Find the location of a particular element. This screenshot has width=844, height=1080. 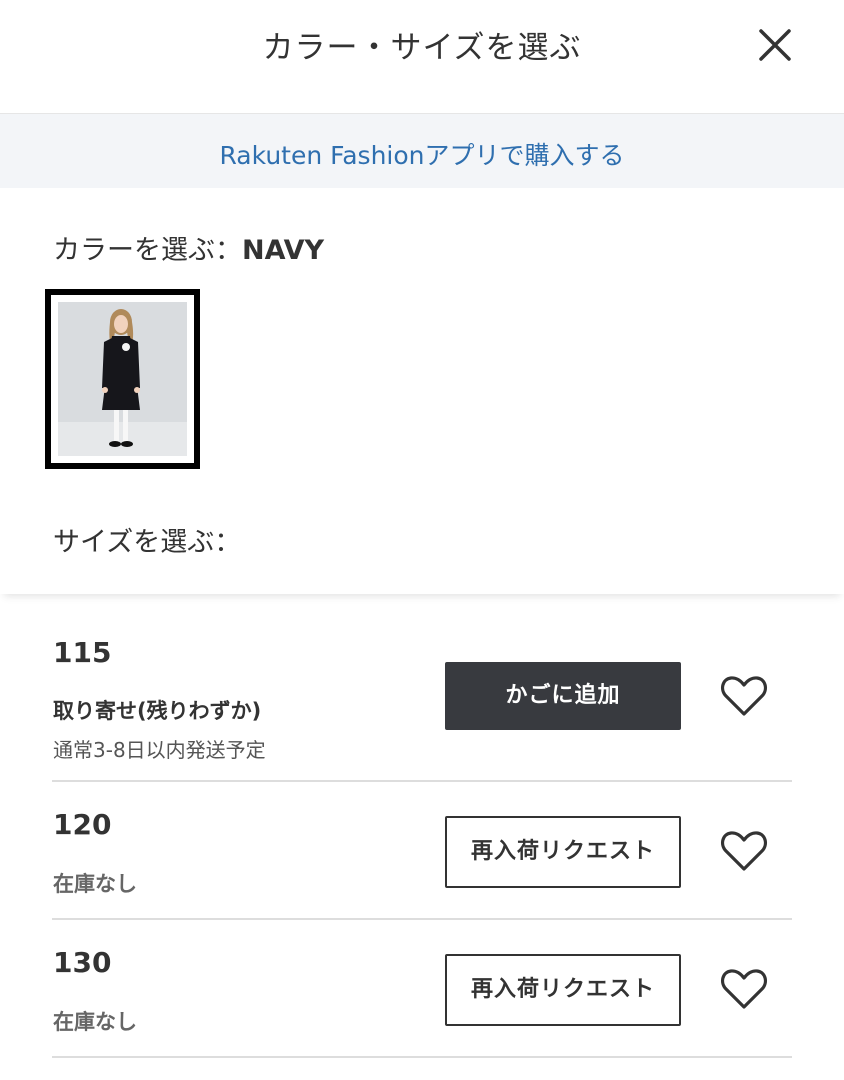

size-row-120: 120 在庫なし 再入荷リクエスト is located at coordinates (422, 851).